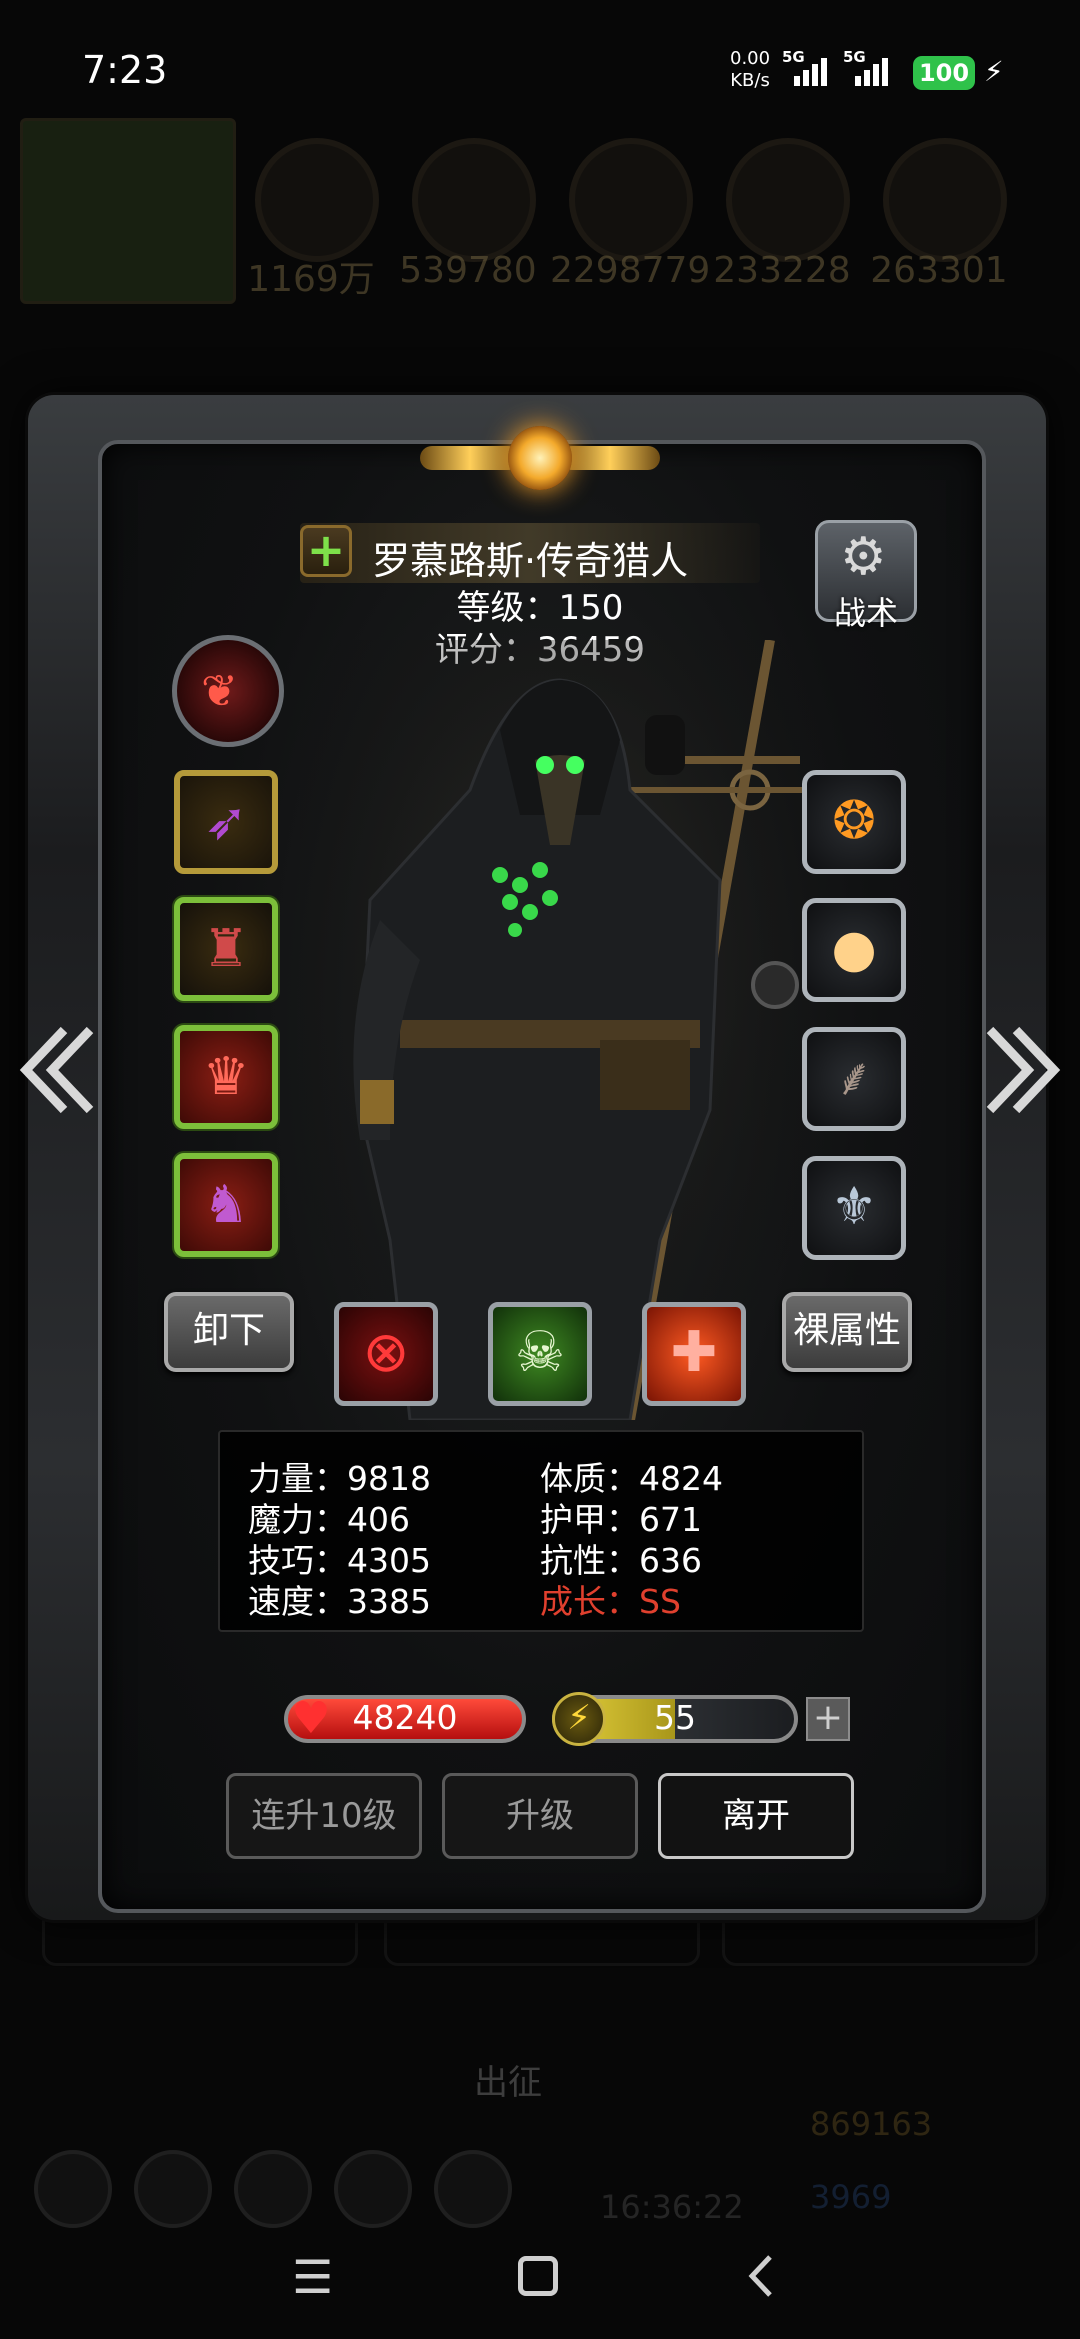 This screenshot has width=1080, height=2339. Describe the element at coordinates (863, 557) in the screenshot. I see `gear-icon: ⚙` at that location.